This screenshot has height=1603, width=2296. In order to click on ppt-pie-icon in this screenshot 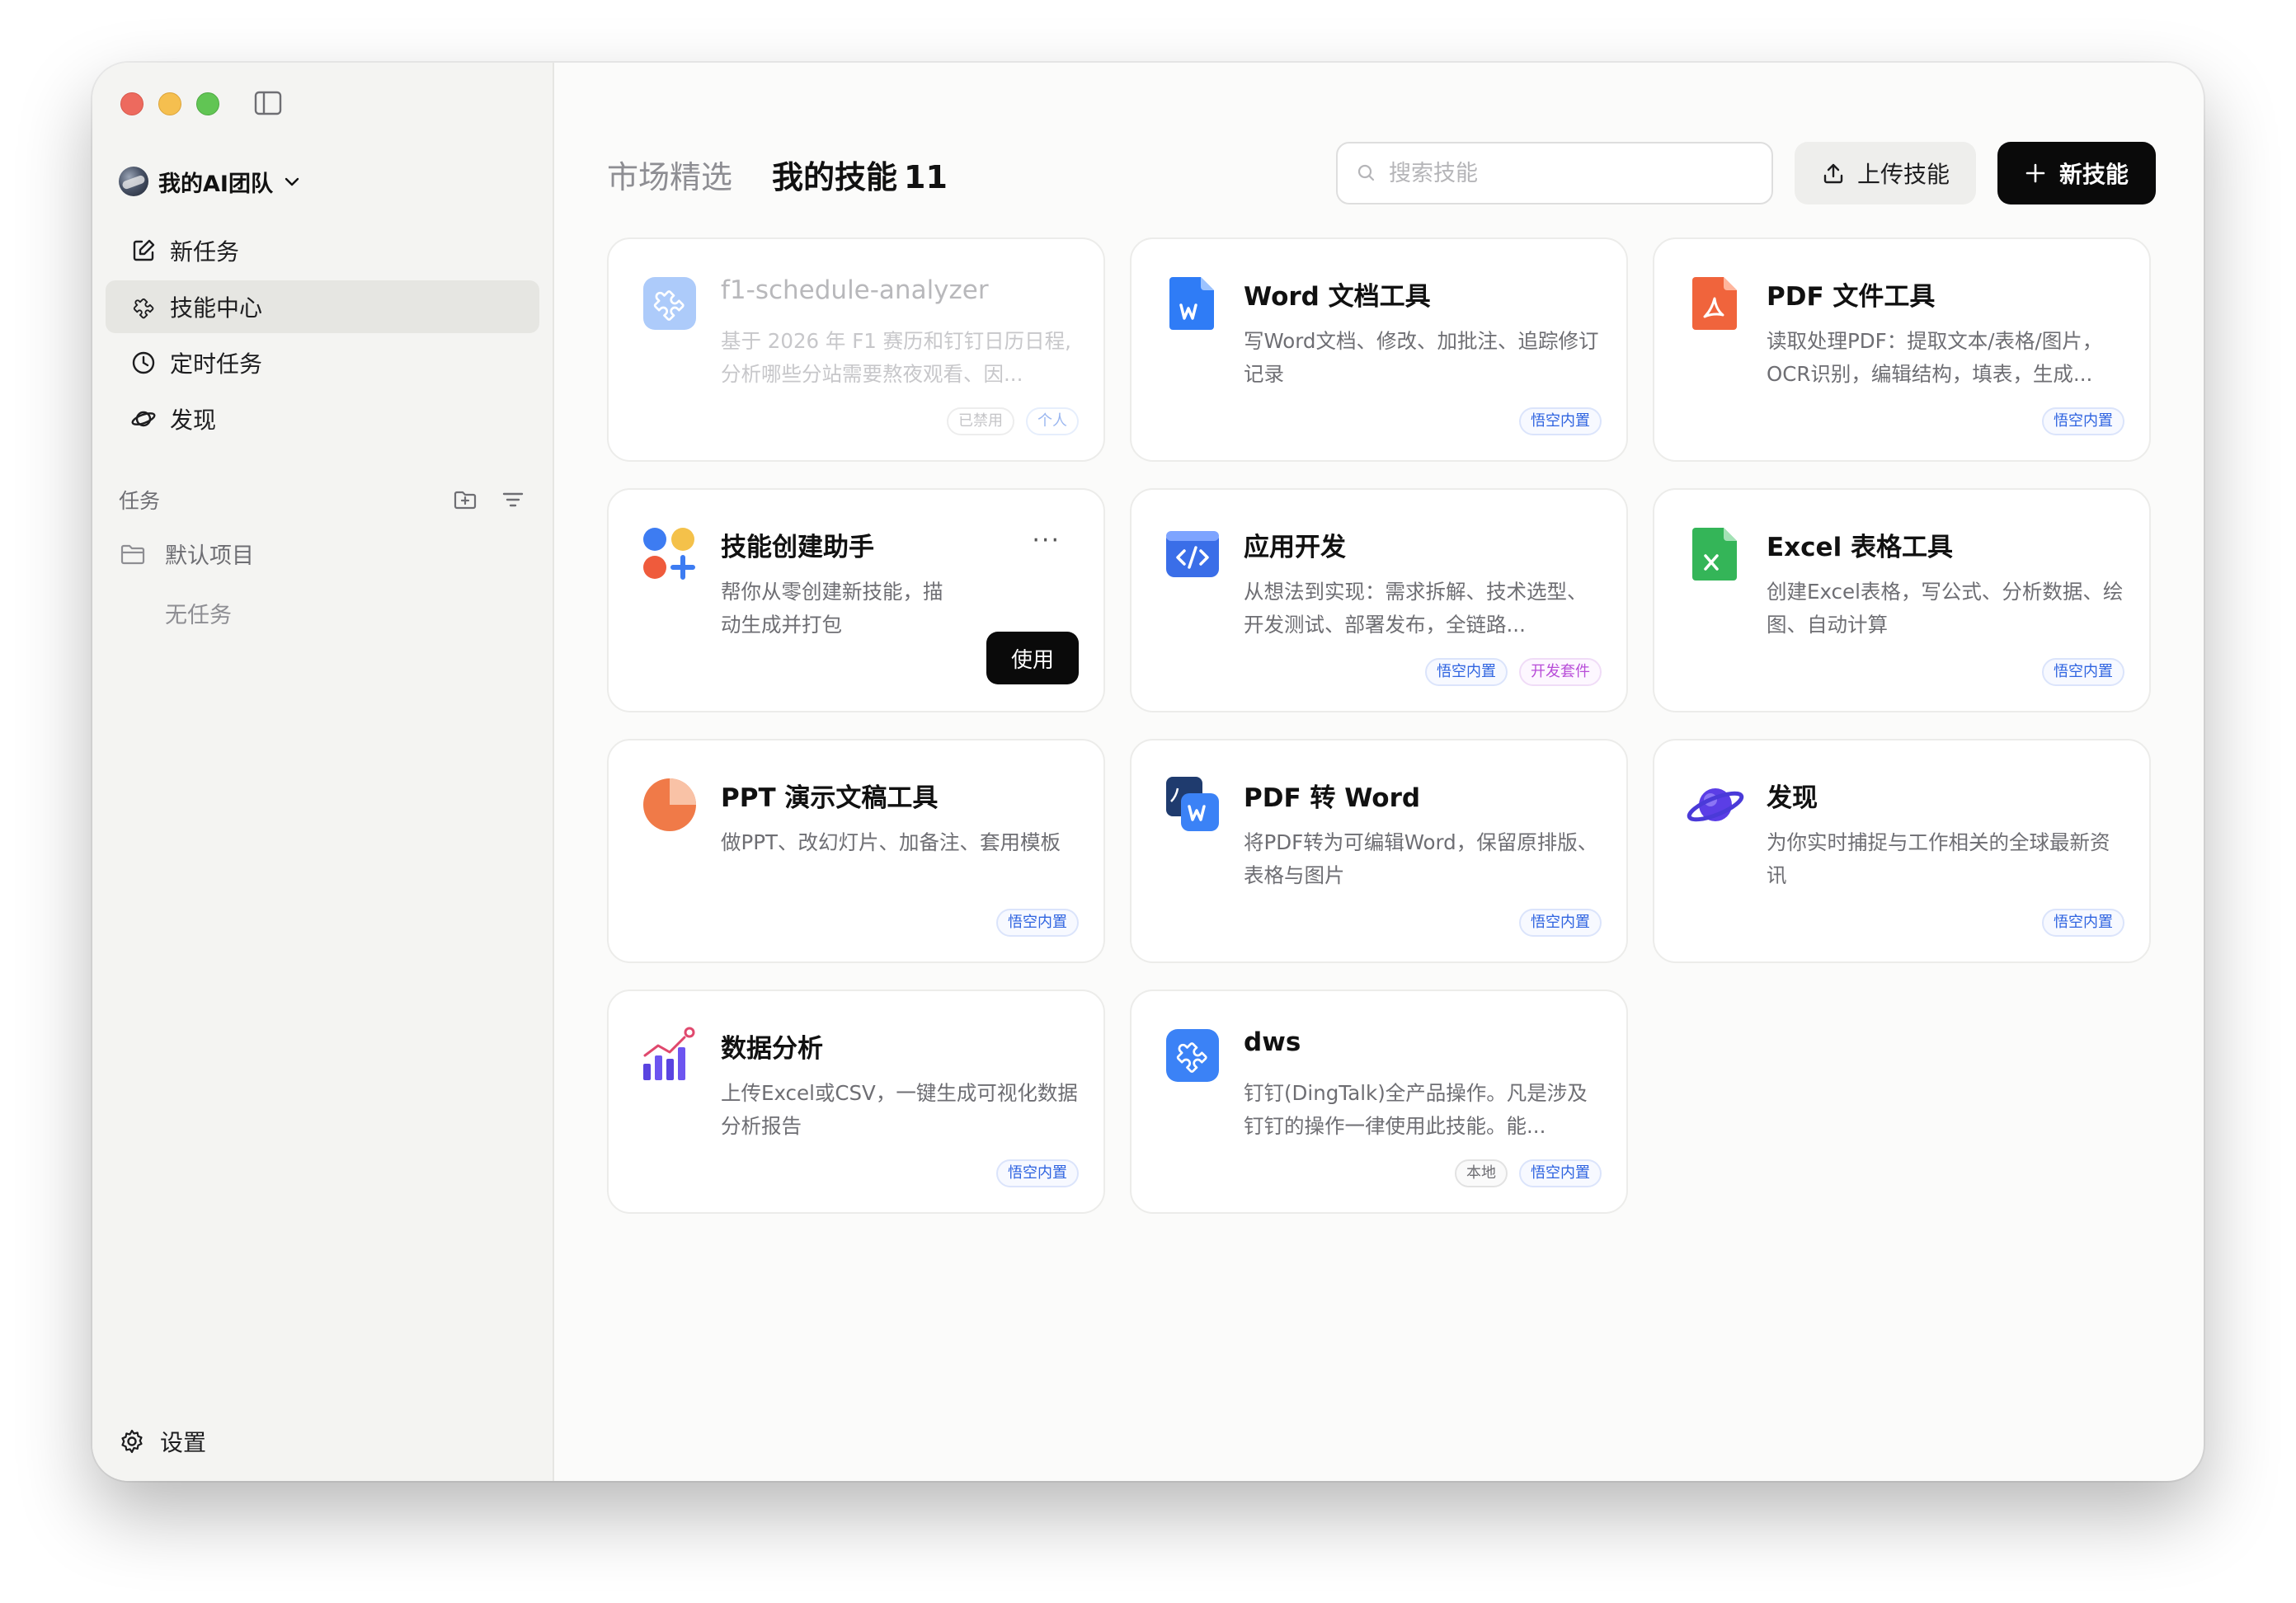, I will do `click(669, 805)`.